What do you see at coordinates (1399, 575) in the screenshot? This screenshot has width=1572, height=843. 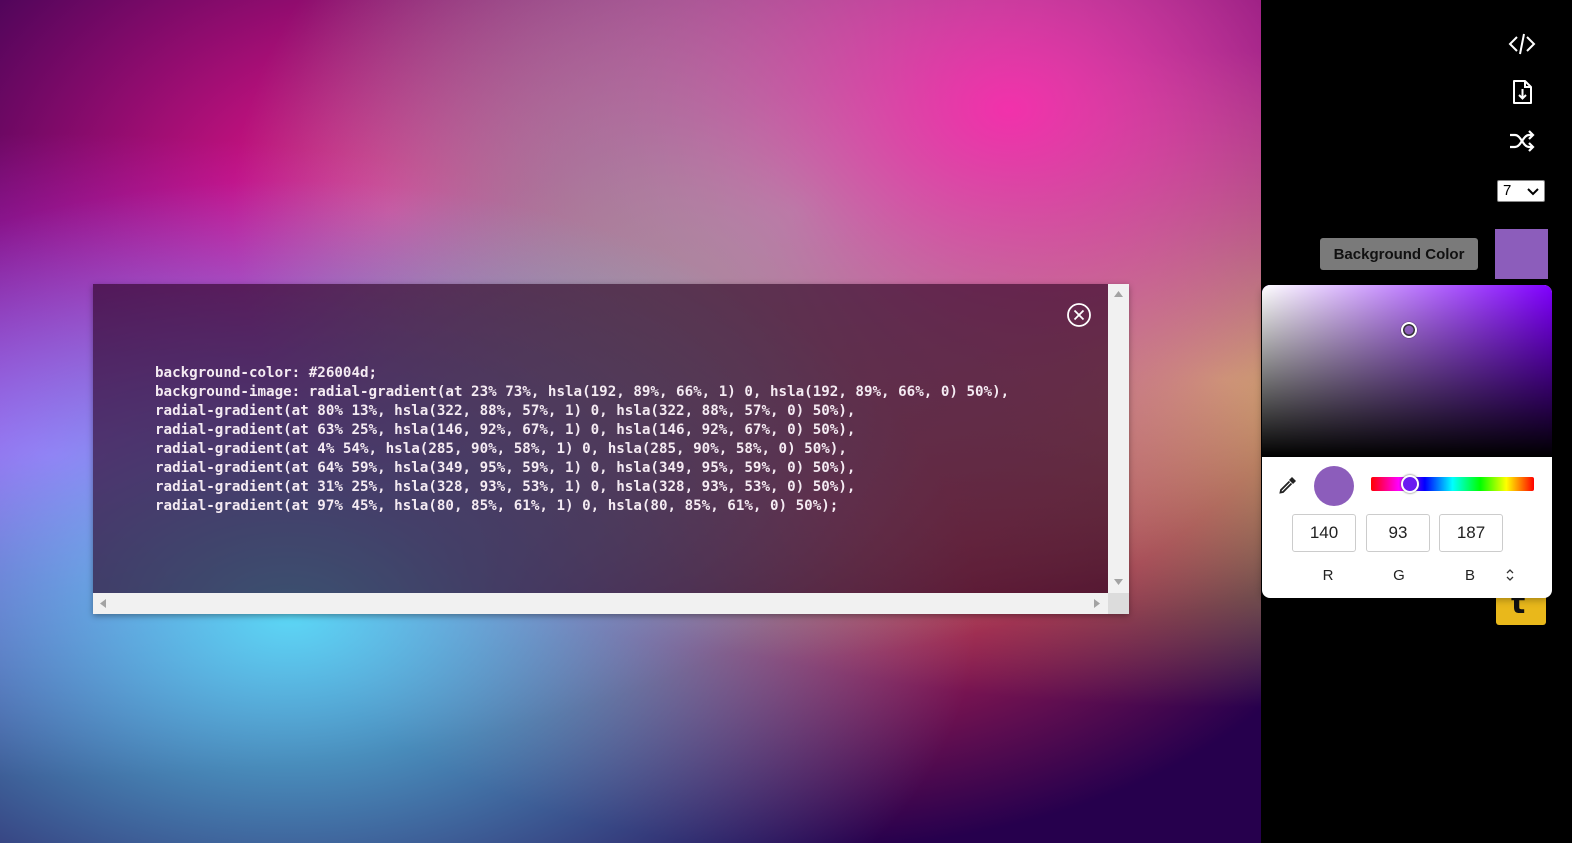 I see `green-label: G` at bounding box center [1399, 575].